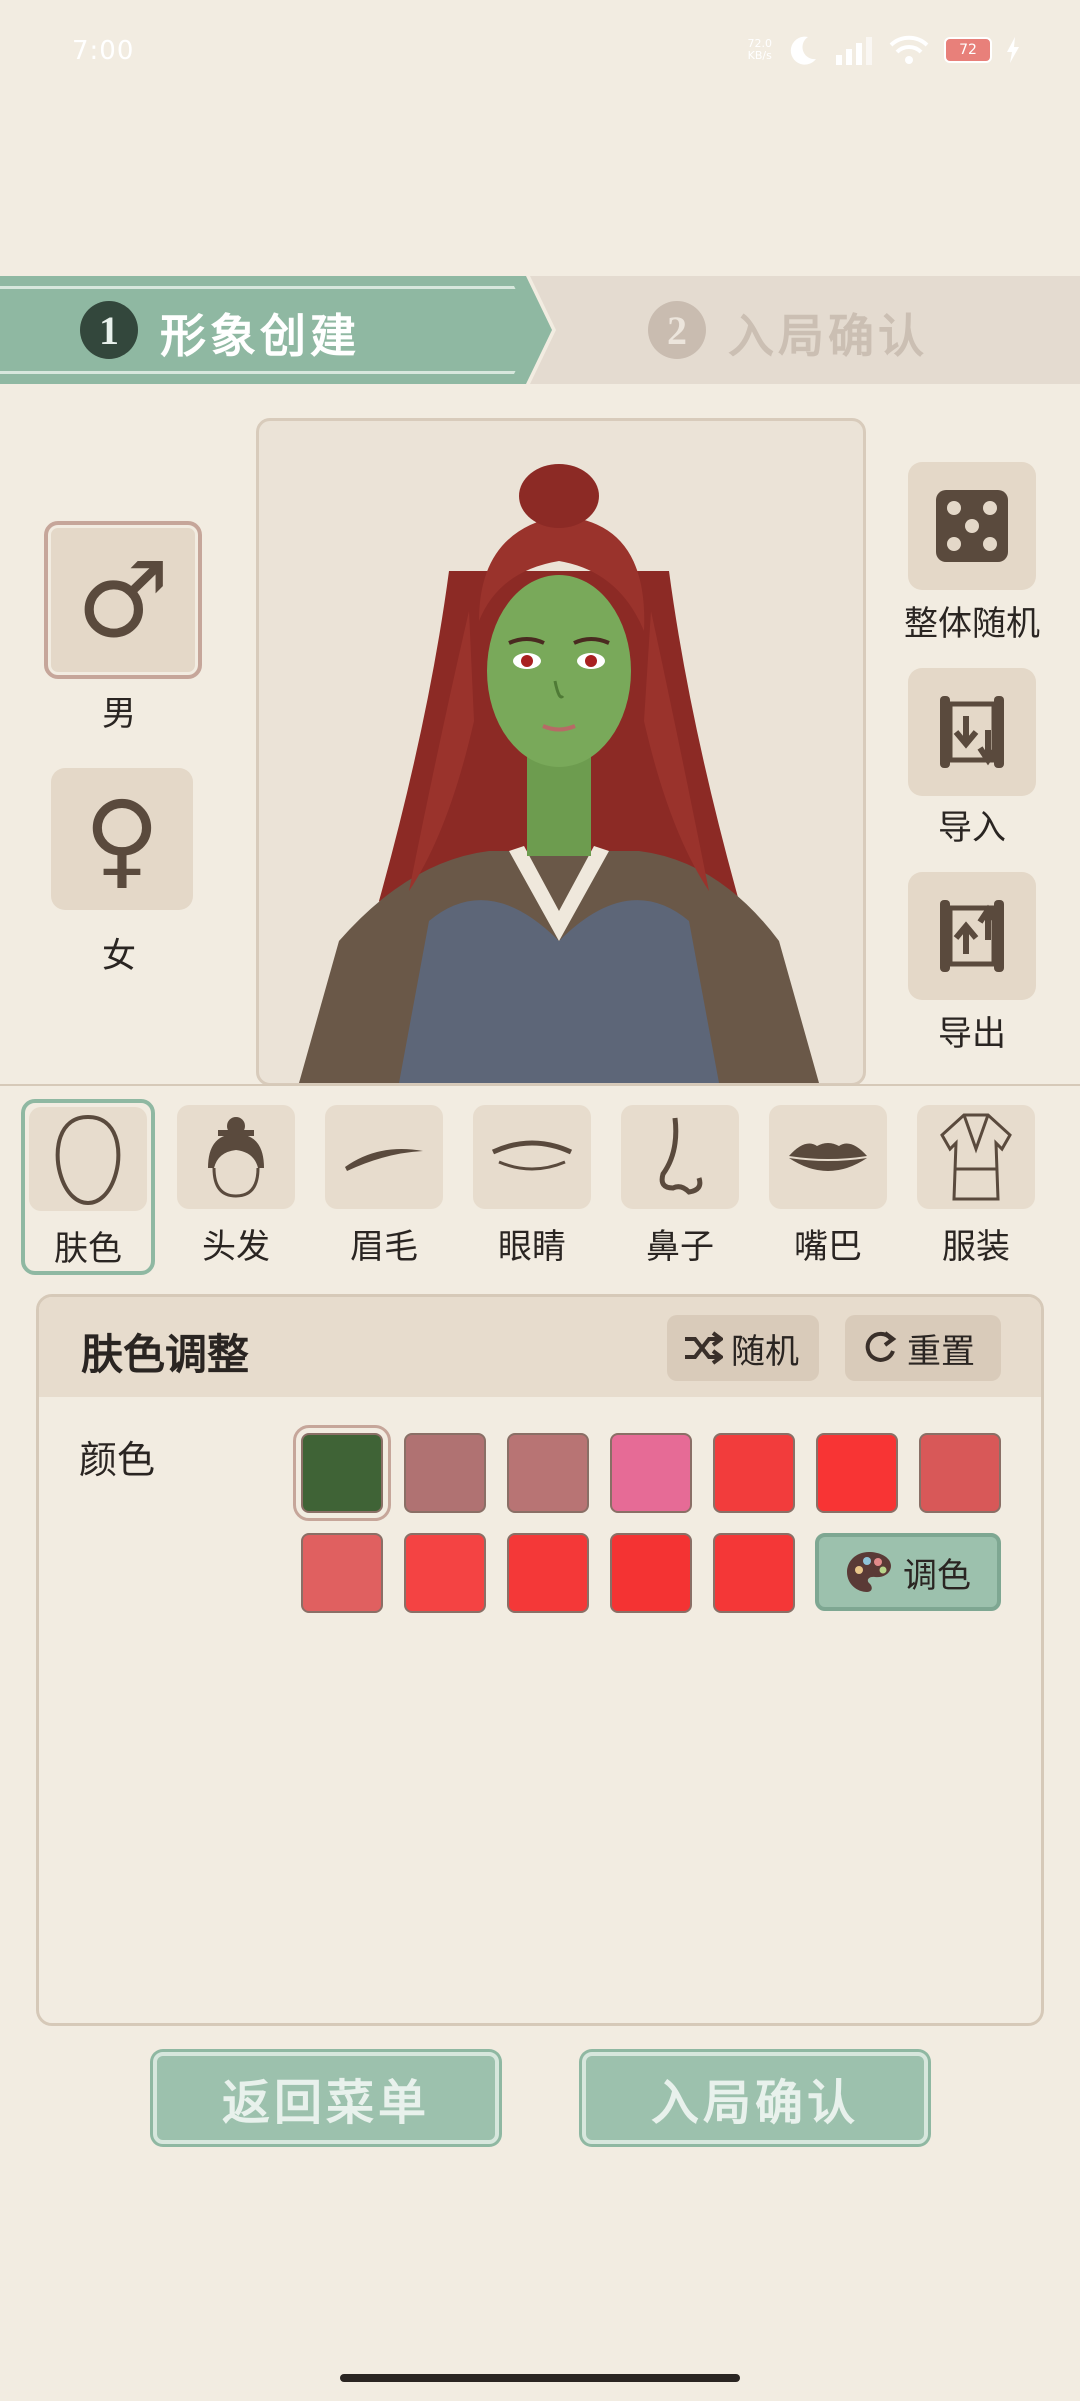 Image resolution: width=1080 pixels, height=2401 pixels. Describe the element at coordinates (941, 1351) in the screenshot. I see `reset-label: 重置` at that location.